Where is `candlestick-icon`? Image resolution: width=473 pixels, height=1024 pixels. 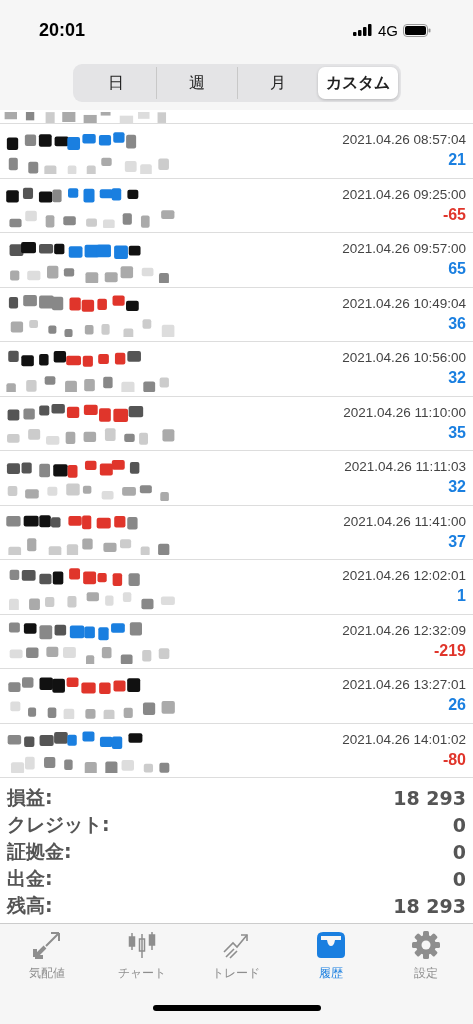
candlestick-icon is located at coordinates (141, 945).